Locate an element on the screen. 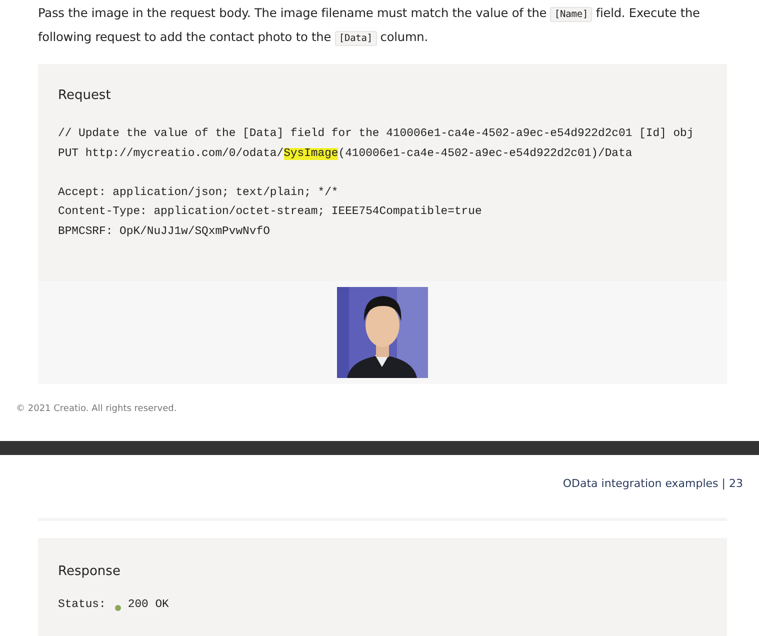 The width and height of the screenshot is (759, 636). code-line: Content-Type: application/octet-stream; IEEE754Compatible=true is located at coordinates (270, 212).